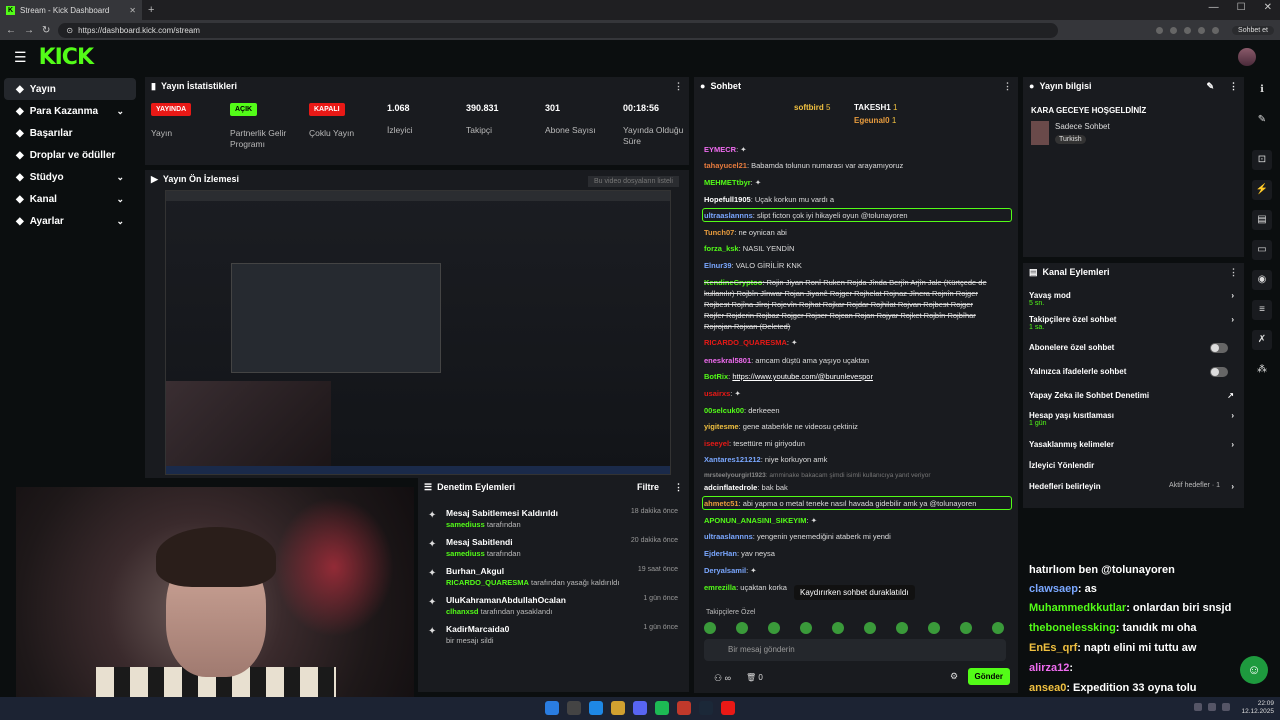  I want to click on chat-paused-notice: Kaydırırken sohbet duraklatıldı, so click(854, 592).